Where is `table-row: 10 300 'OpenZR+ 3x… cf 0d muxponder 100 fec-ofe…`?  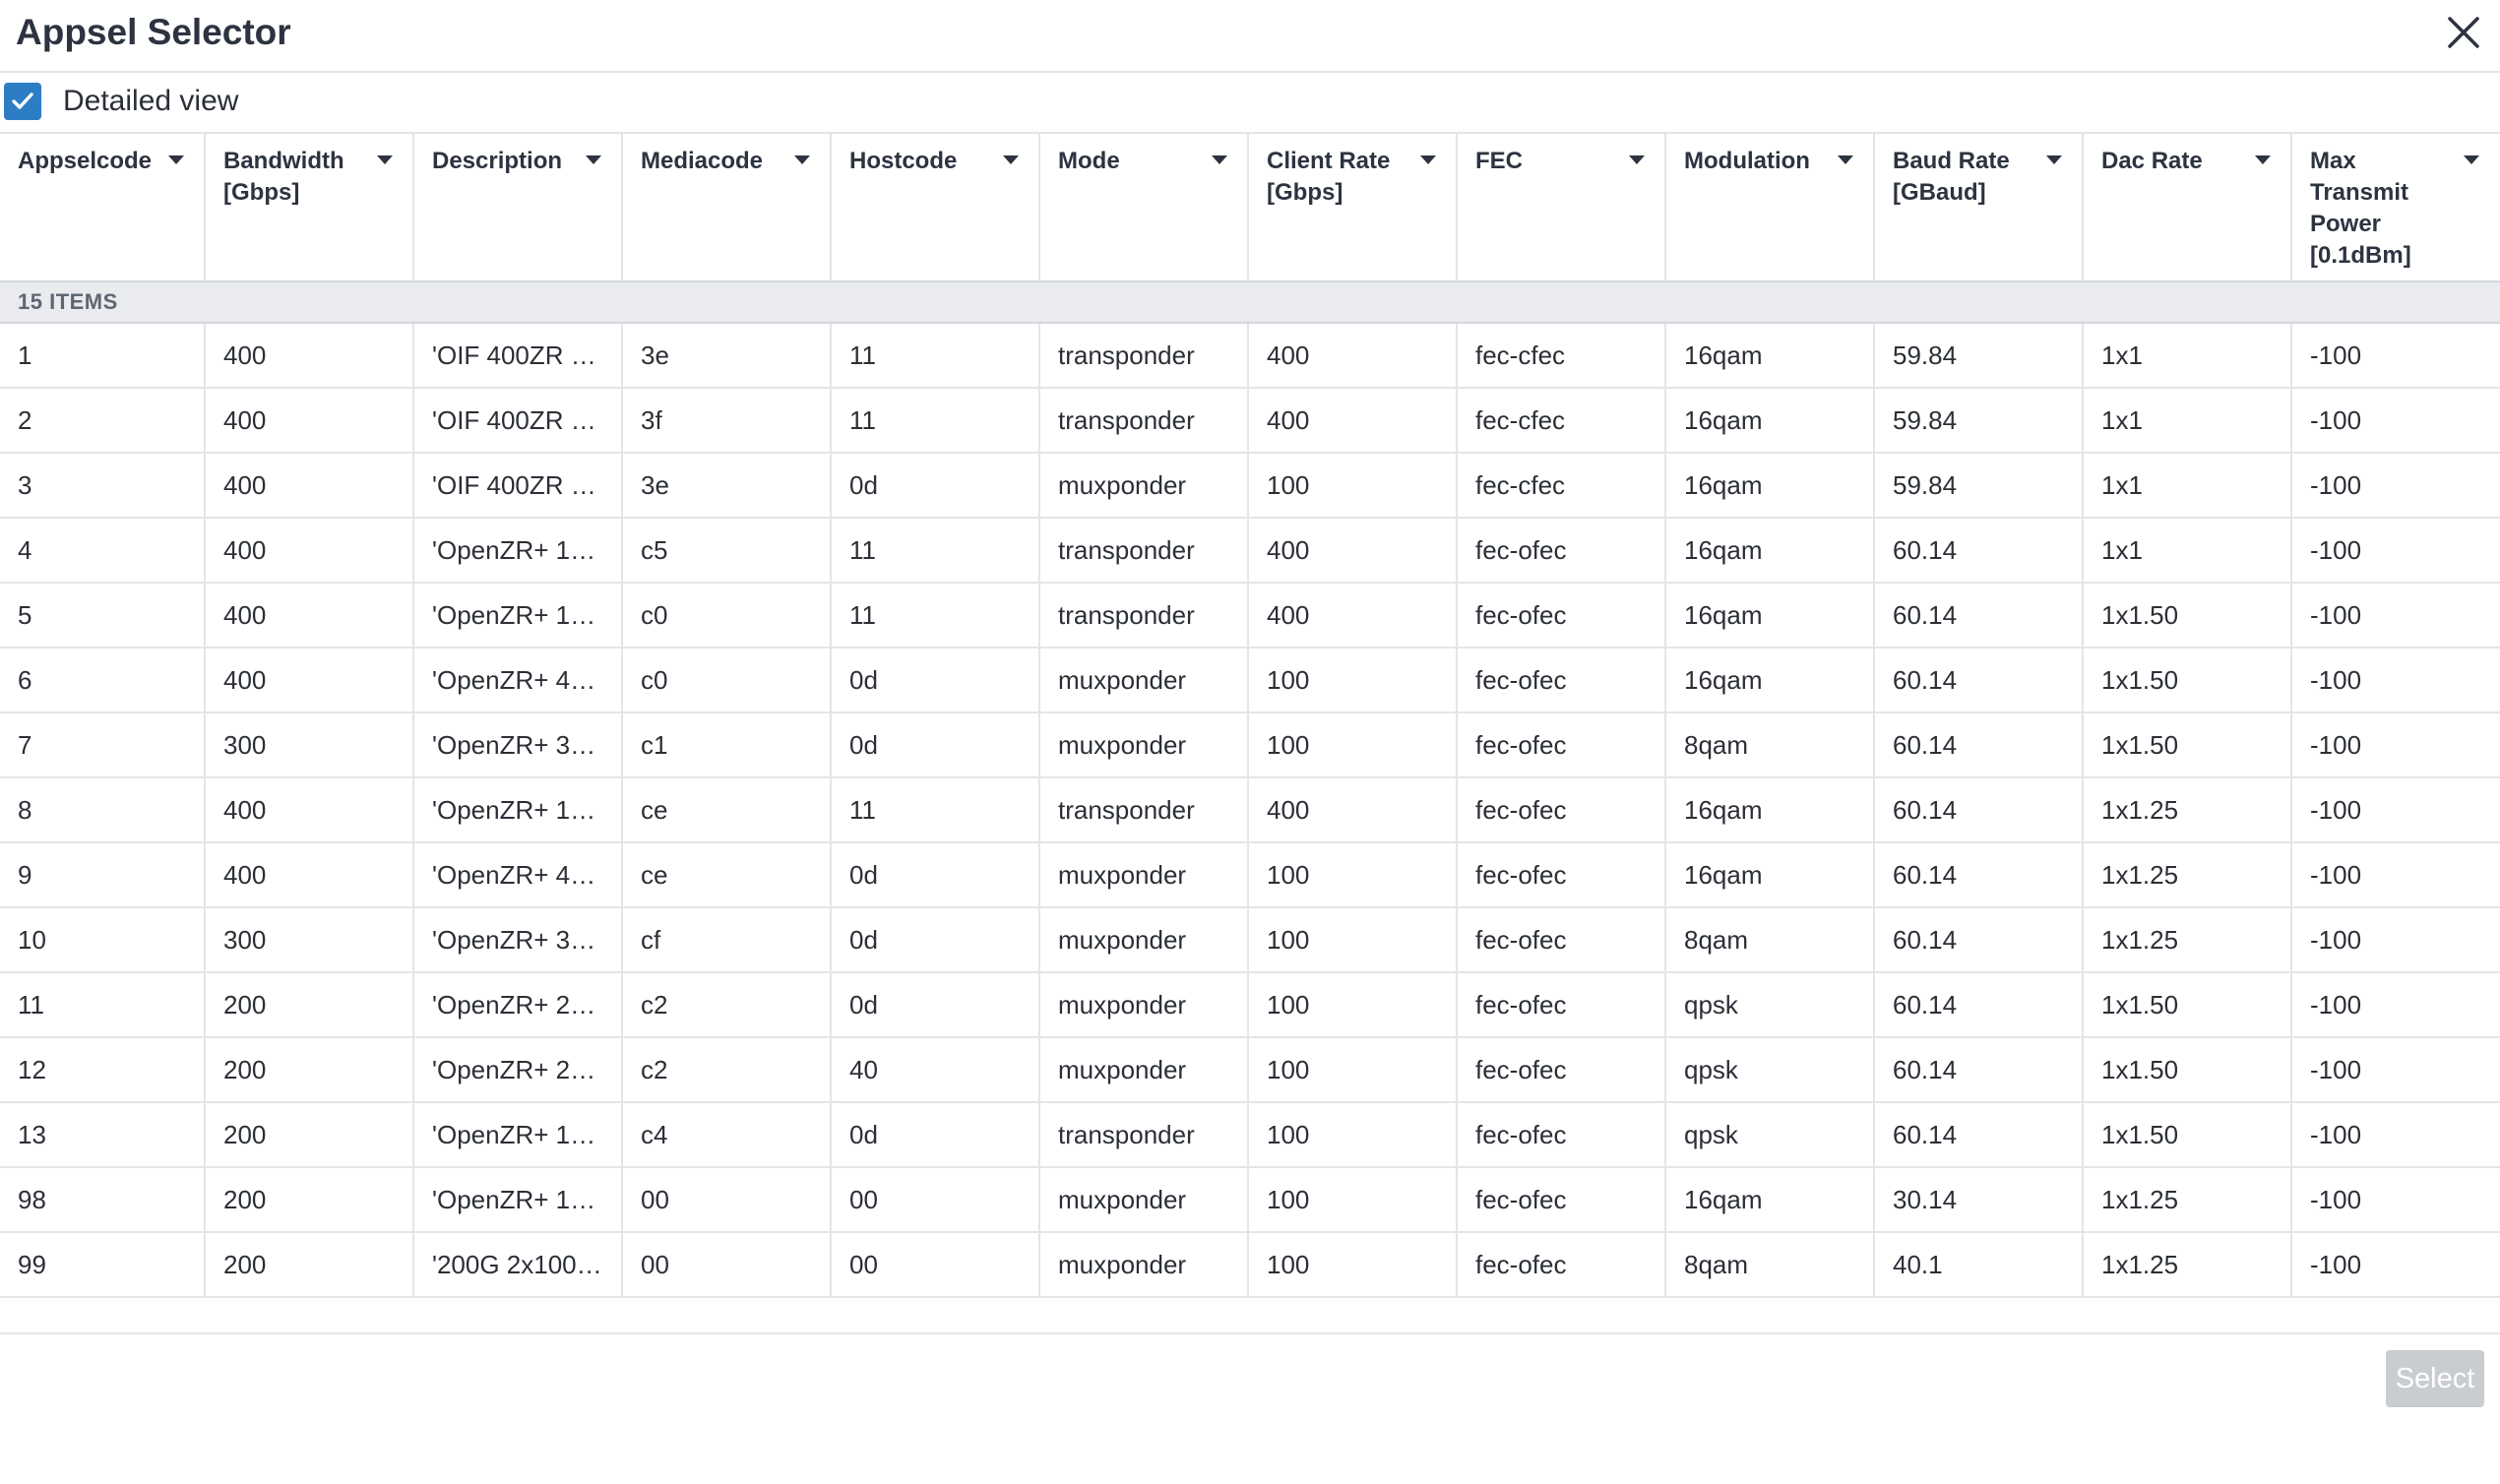 table-row: 10 300 'OpenZR+ 3x… cf 0d muxponder 100 fec-ofe… is located at coordinates (1250, 941).